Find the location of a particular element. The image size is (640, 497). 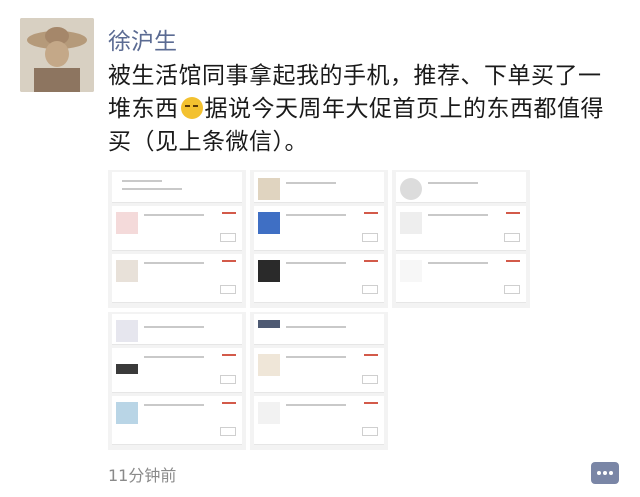

grinning-face-emoji-icon is located at coordinates (191, 108).